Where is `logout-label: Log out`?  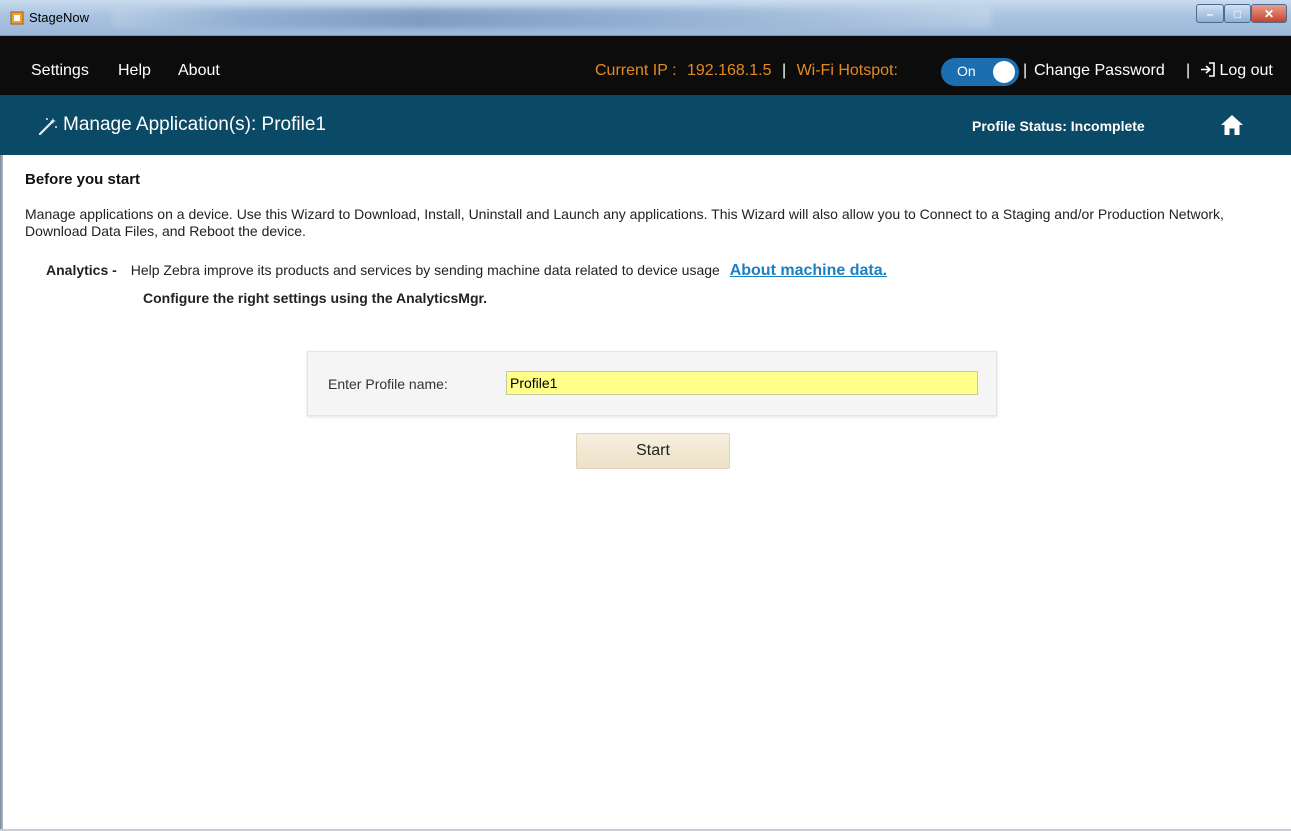
logout-label: Log out is located at coordinates (1246, 70).